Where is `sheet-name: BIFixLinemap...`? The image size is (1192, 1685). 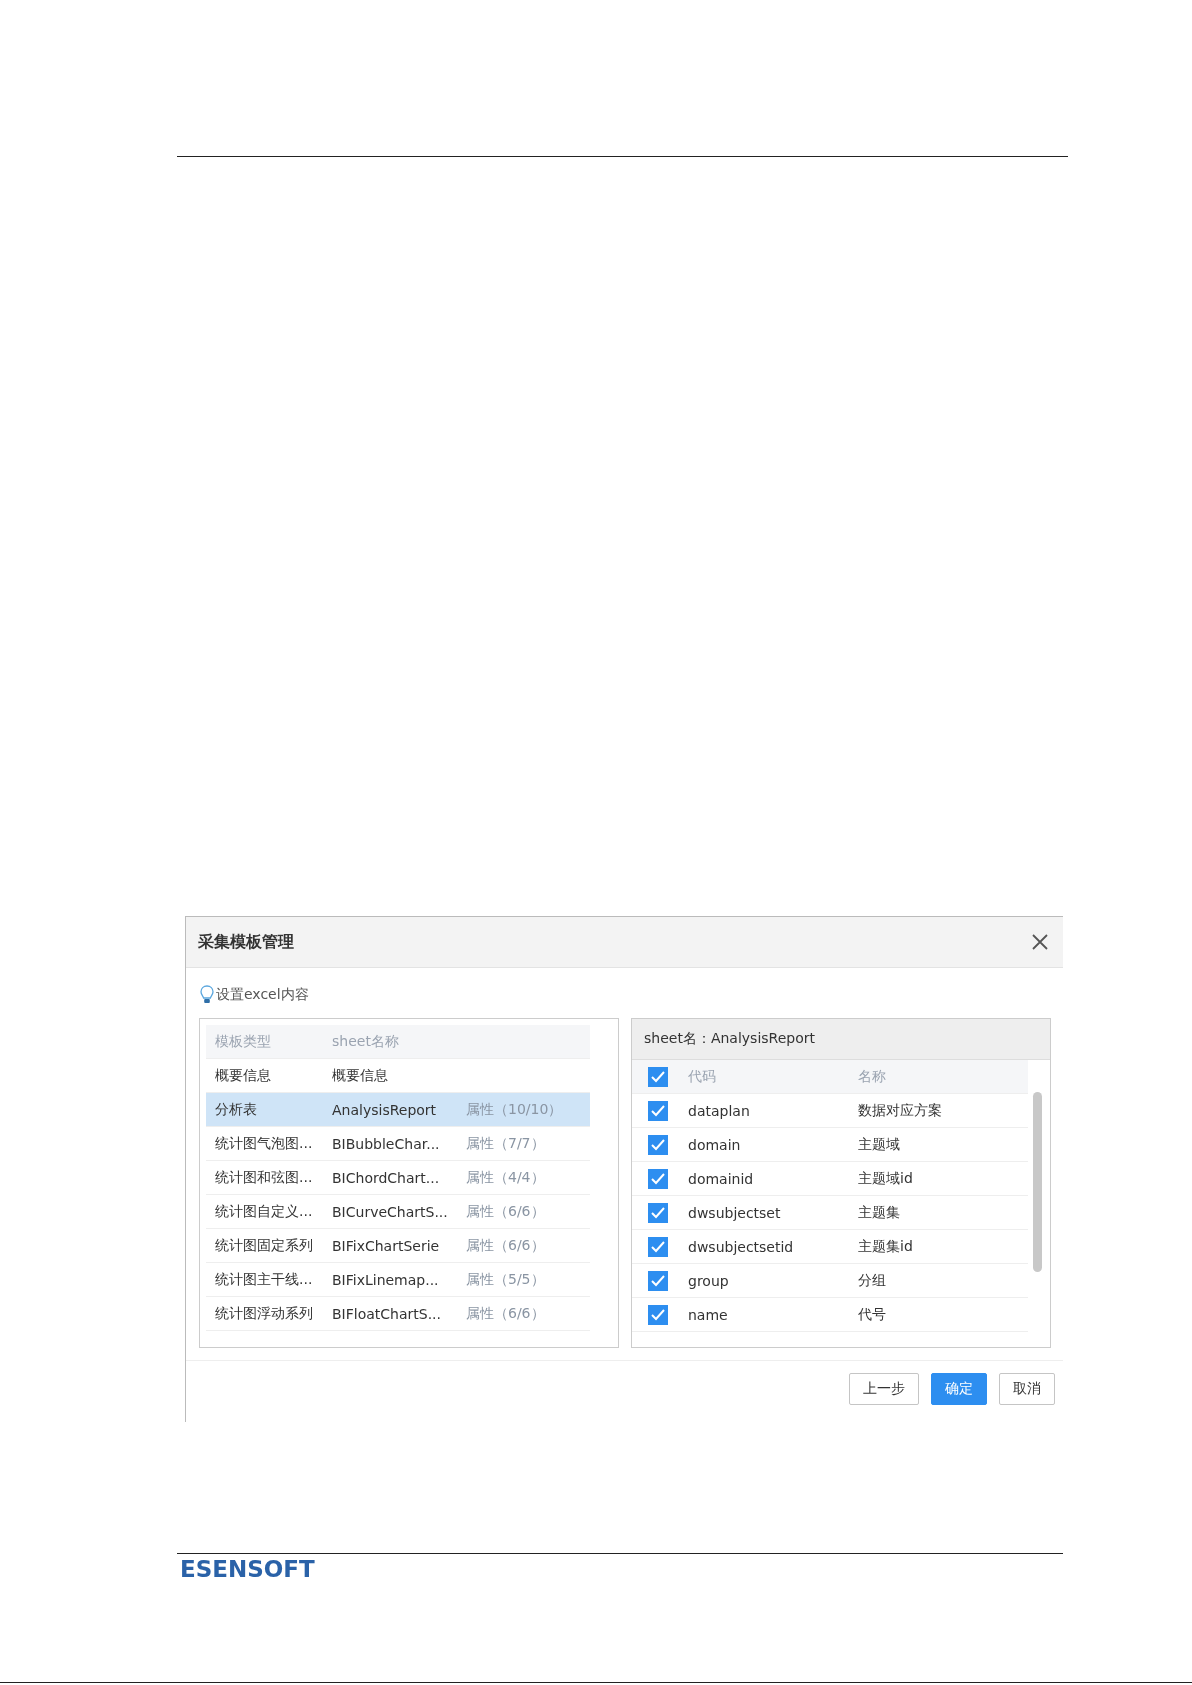 sheet-name: BIFixLinemap... is located at coordinates (386, 1279).